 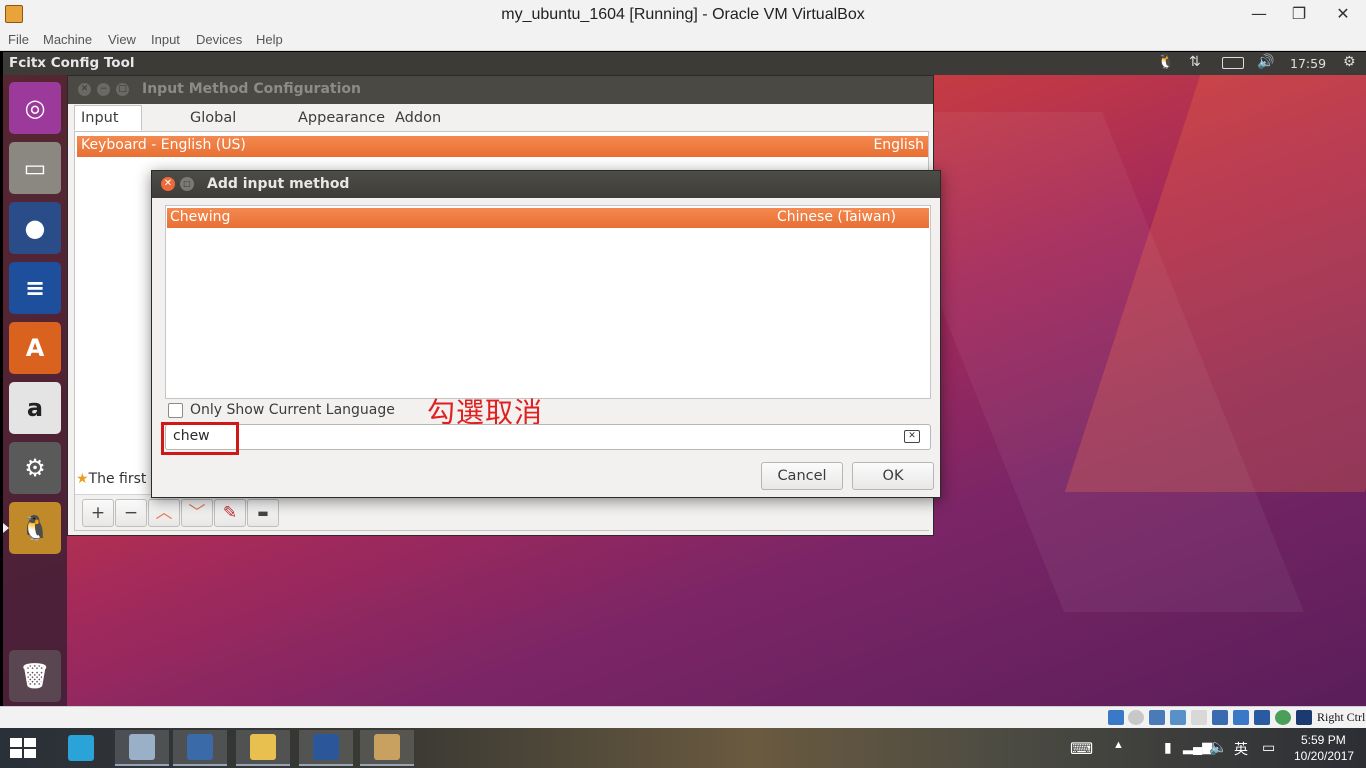 What do you see at coordinates (326, 748) in the screenshot?
I see `task-word` at bounding box center [326, 748].